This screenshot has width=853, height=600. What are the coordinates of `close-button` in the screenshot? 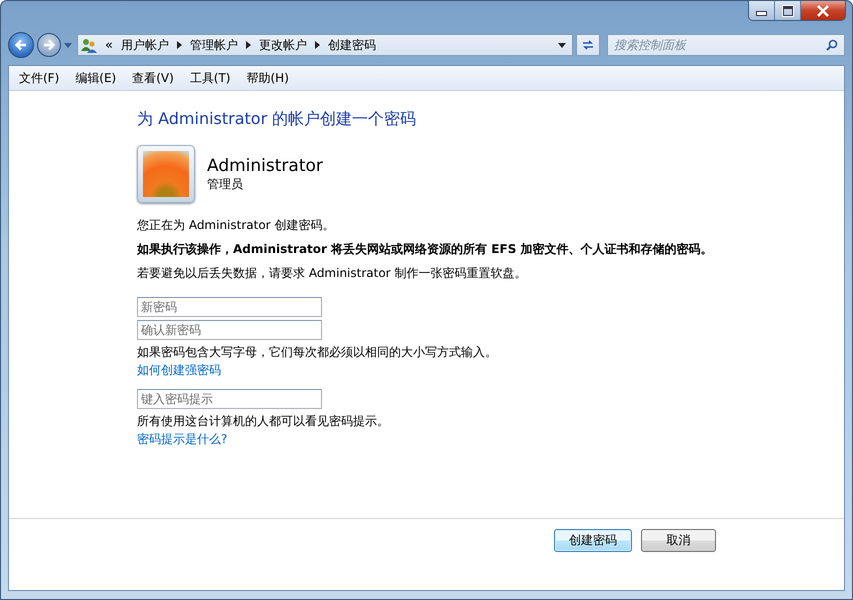 It's located at (823, 10).